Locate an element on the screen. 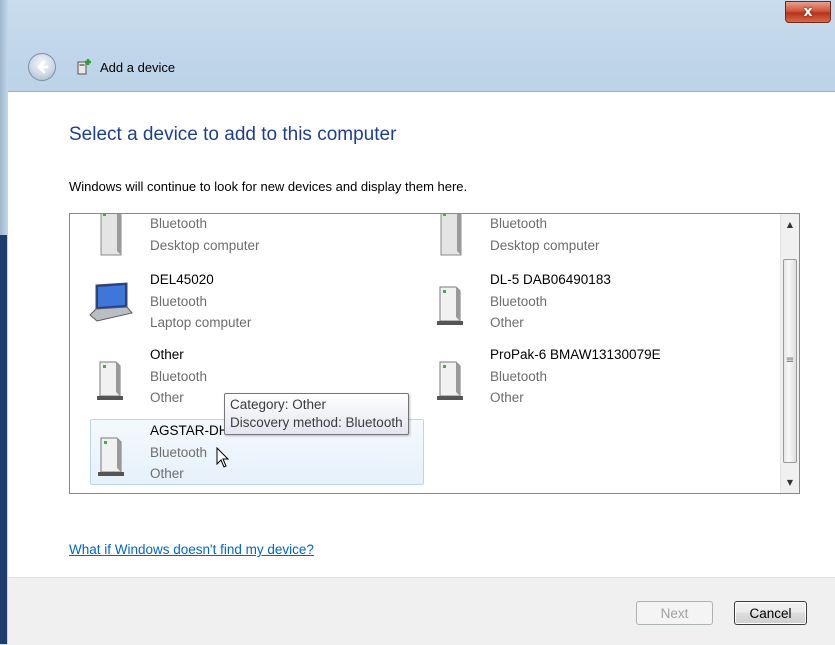  close-icon: x is located at coordinates (808, 12).